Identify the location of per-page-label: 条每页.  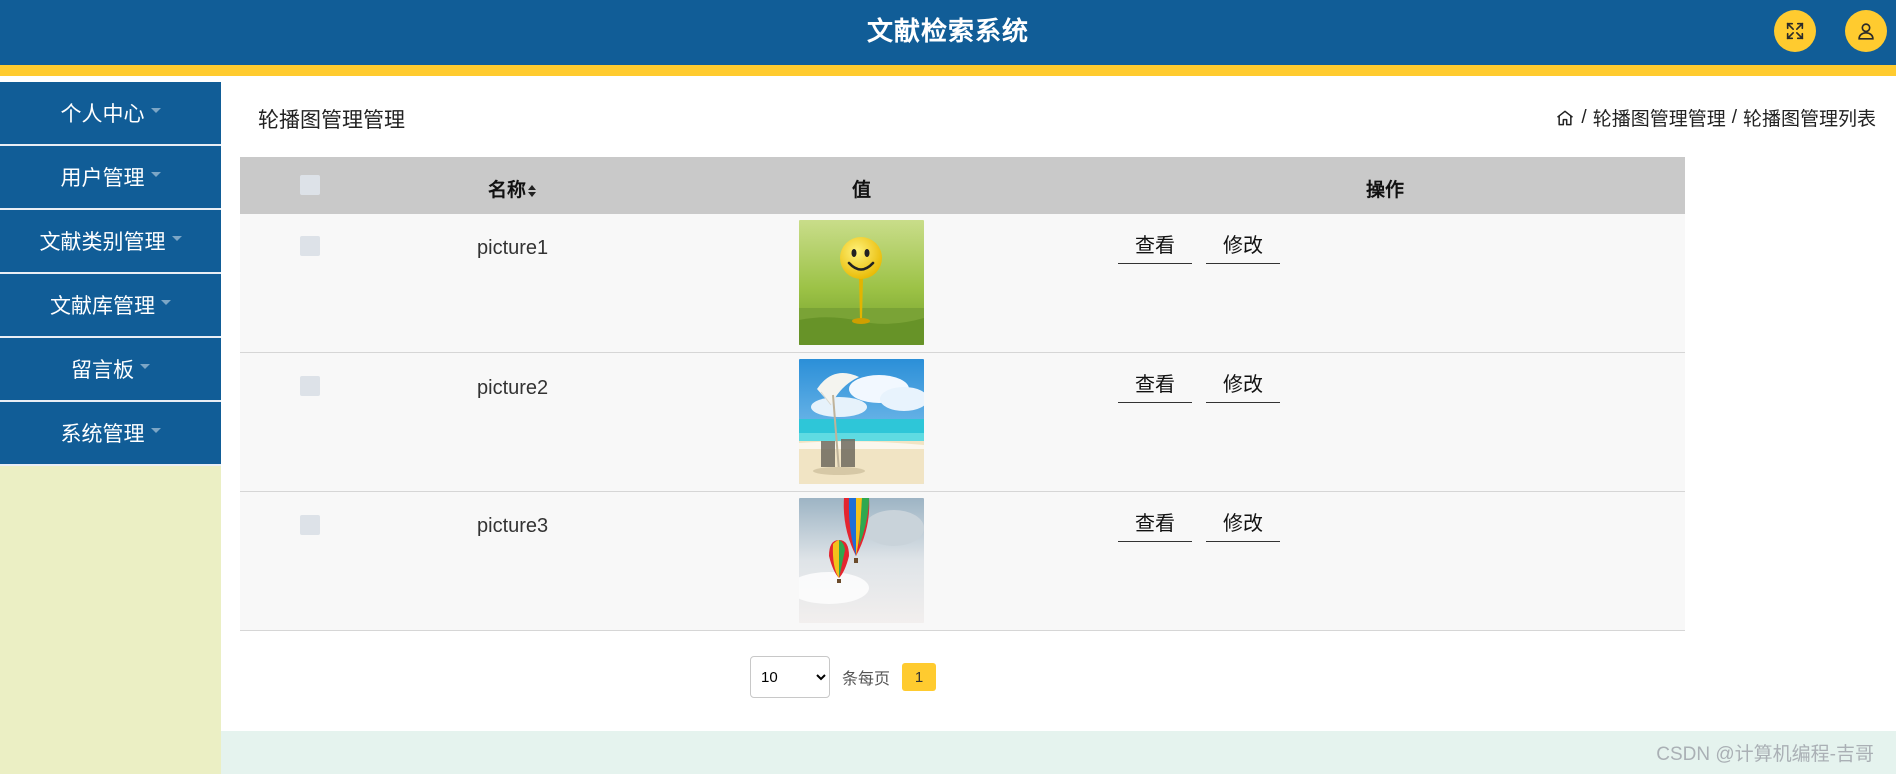
(866, 679).